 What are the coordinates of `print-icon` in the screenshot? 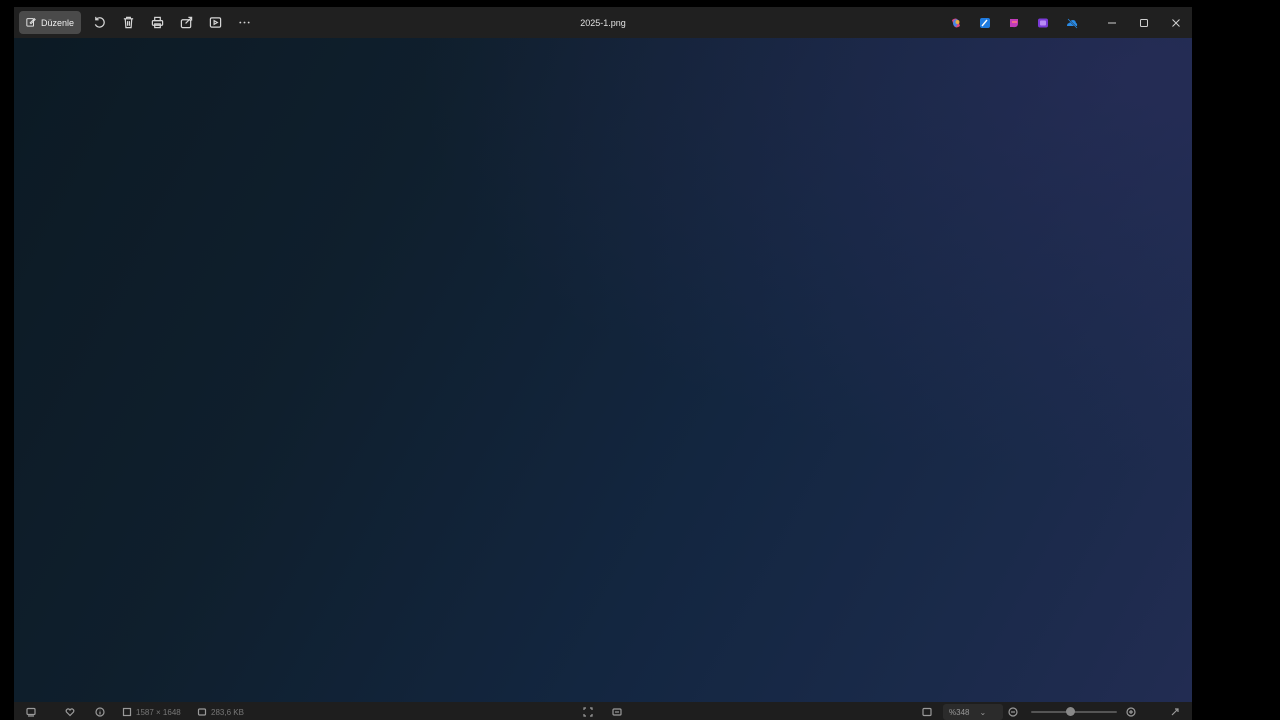 It's located at (157, 22).